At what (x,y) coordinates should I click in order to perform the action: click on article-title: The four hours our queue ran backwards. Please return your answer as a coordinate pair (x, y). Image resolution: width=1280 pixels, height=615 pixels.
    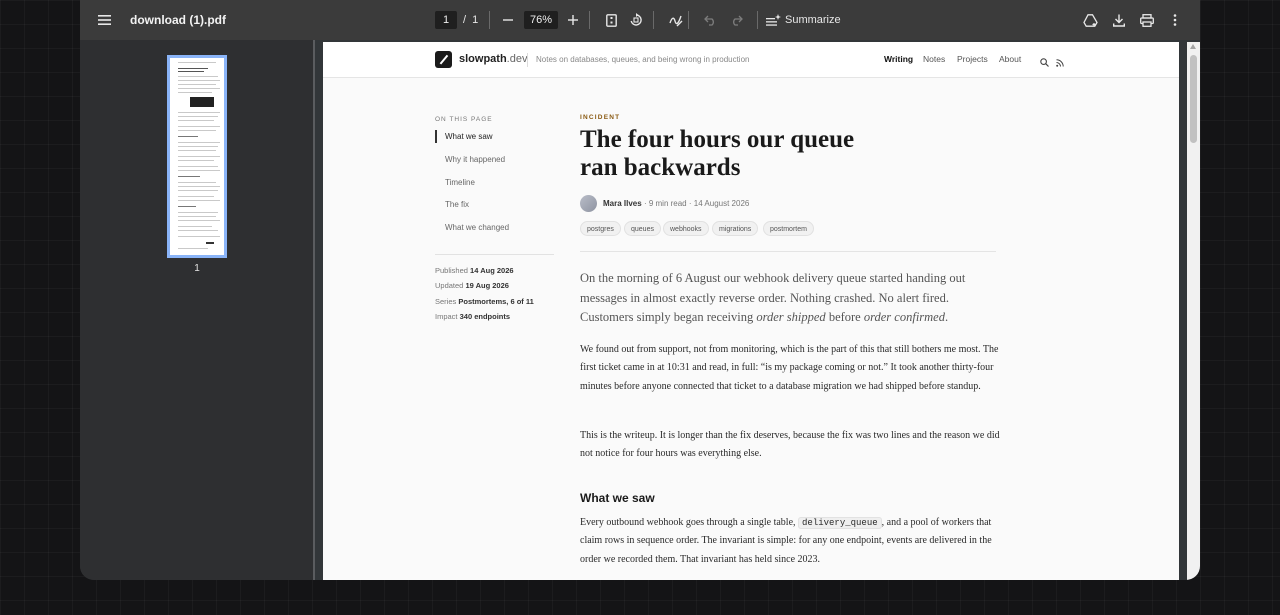
    Looking at the image, I should click on (717, 153).